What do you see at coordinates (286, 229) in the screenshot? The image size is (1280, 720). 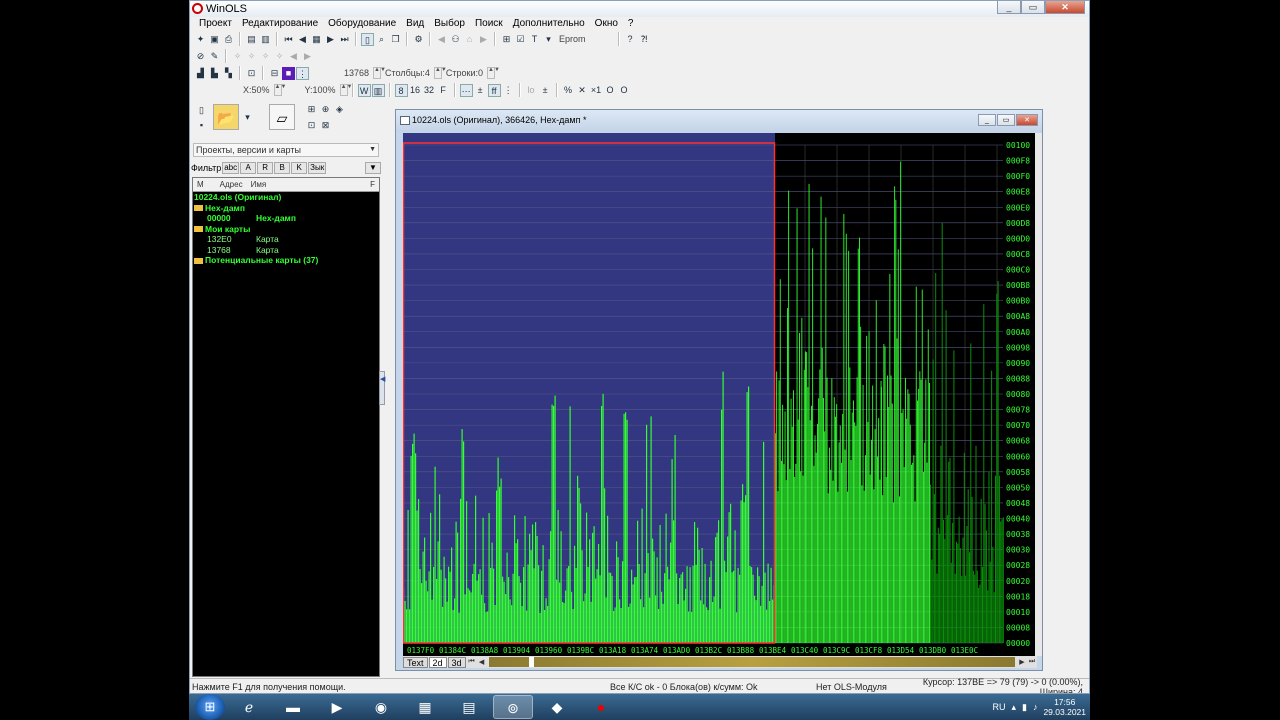 I see `tree-item: Мои карты` at bounding box center [286, 229].